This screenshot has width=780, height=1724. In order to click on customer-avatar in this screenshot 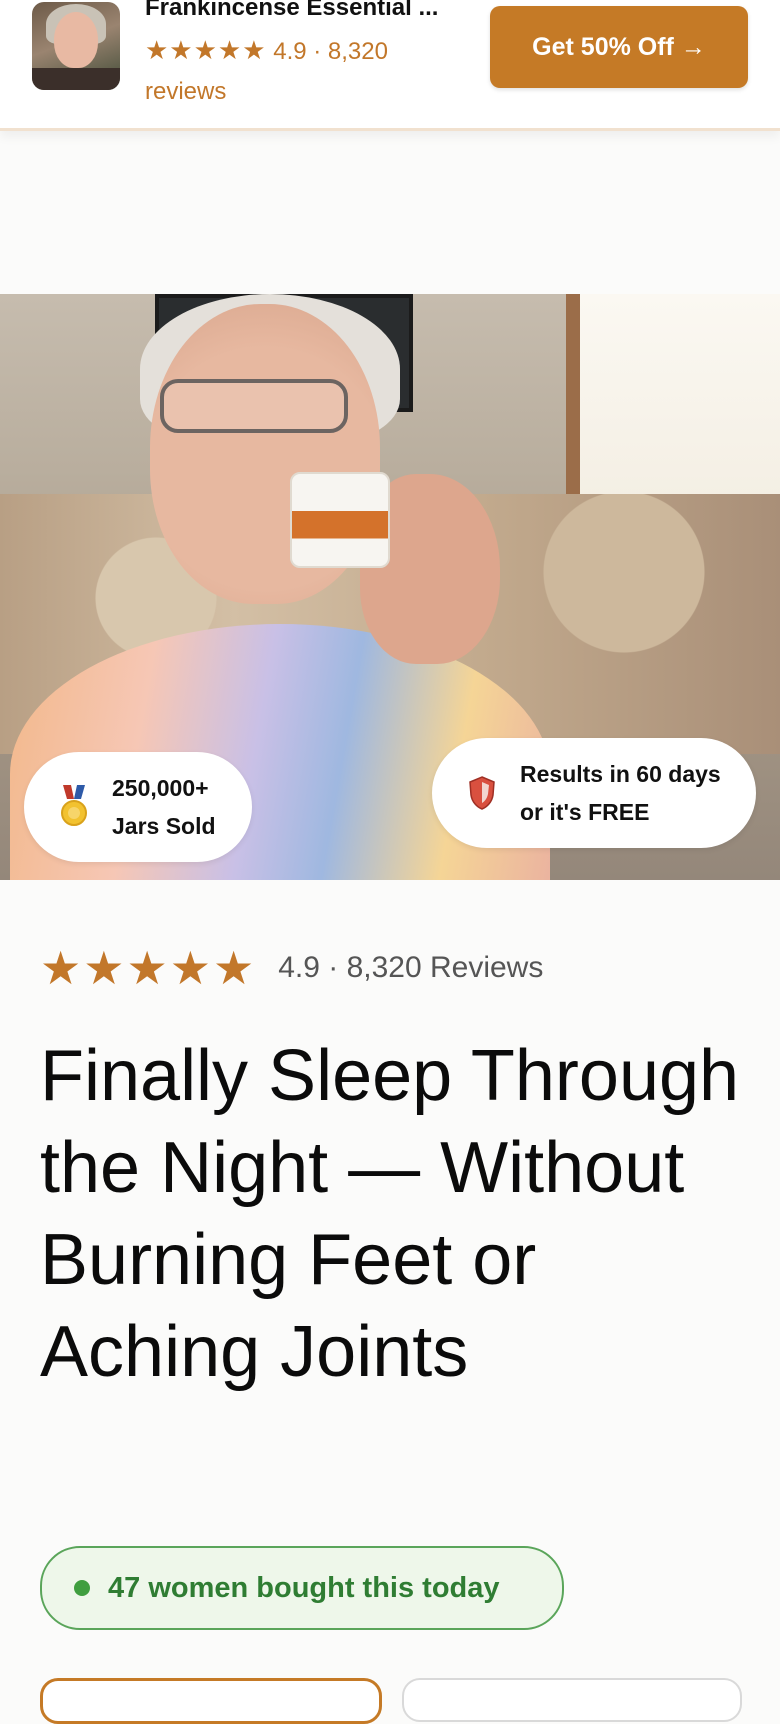, I will do `click(76, 46)`.